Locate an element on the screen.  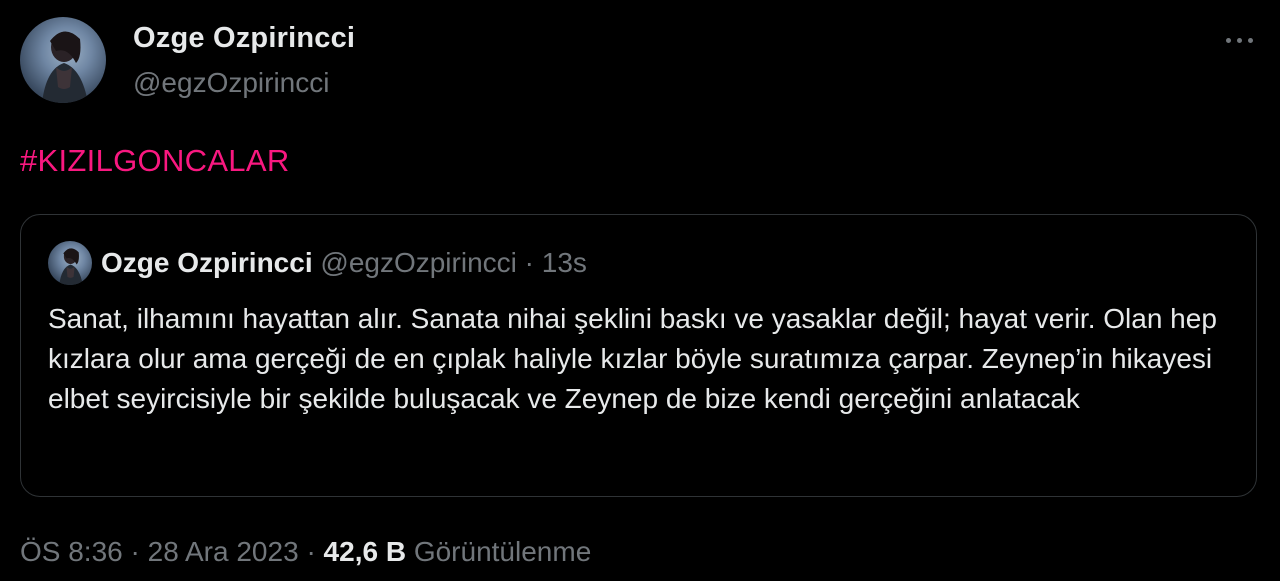
views-count: 42,6 B is located at coordinates (365, 551).